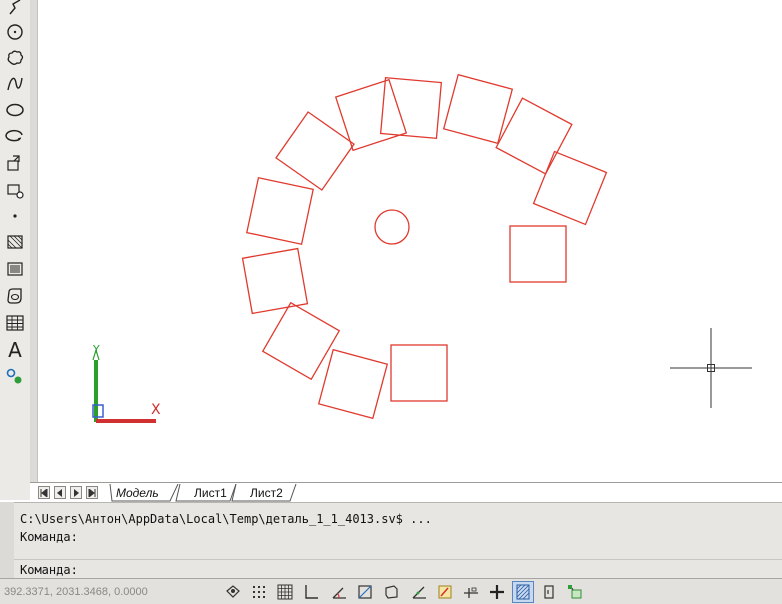 Image resolution: width=782 pixels, height=604 pixels. Describe the element at coordinates (15, 10) in the screenshot. I see `polyline-icon` at that location.